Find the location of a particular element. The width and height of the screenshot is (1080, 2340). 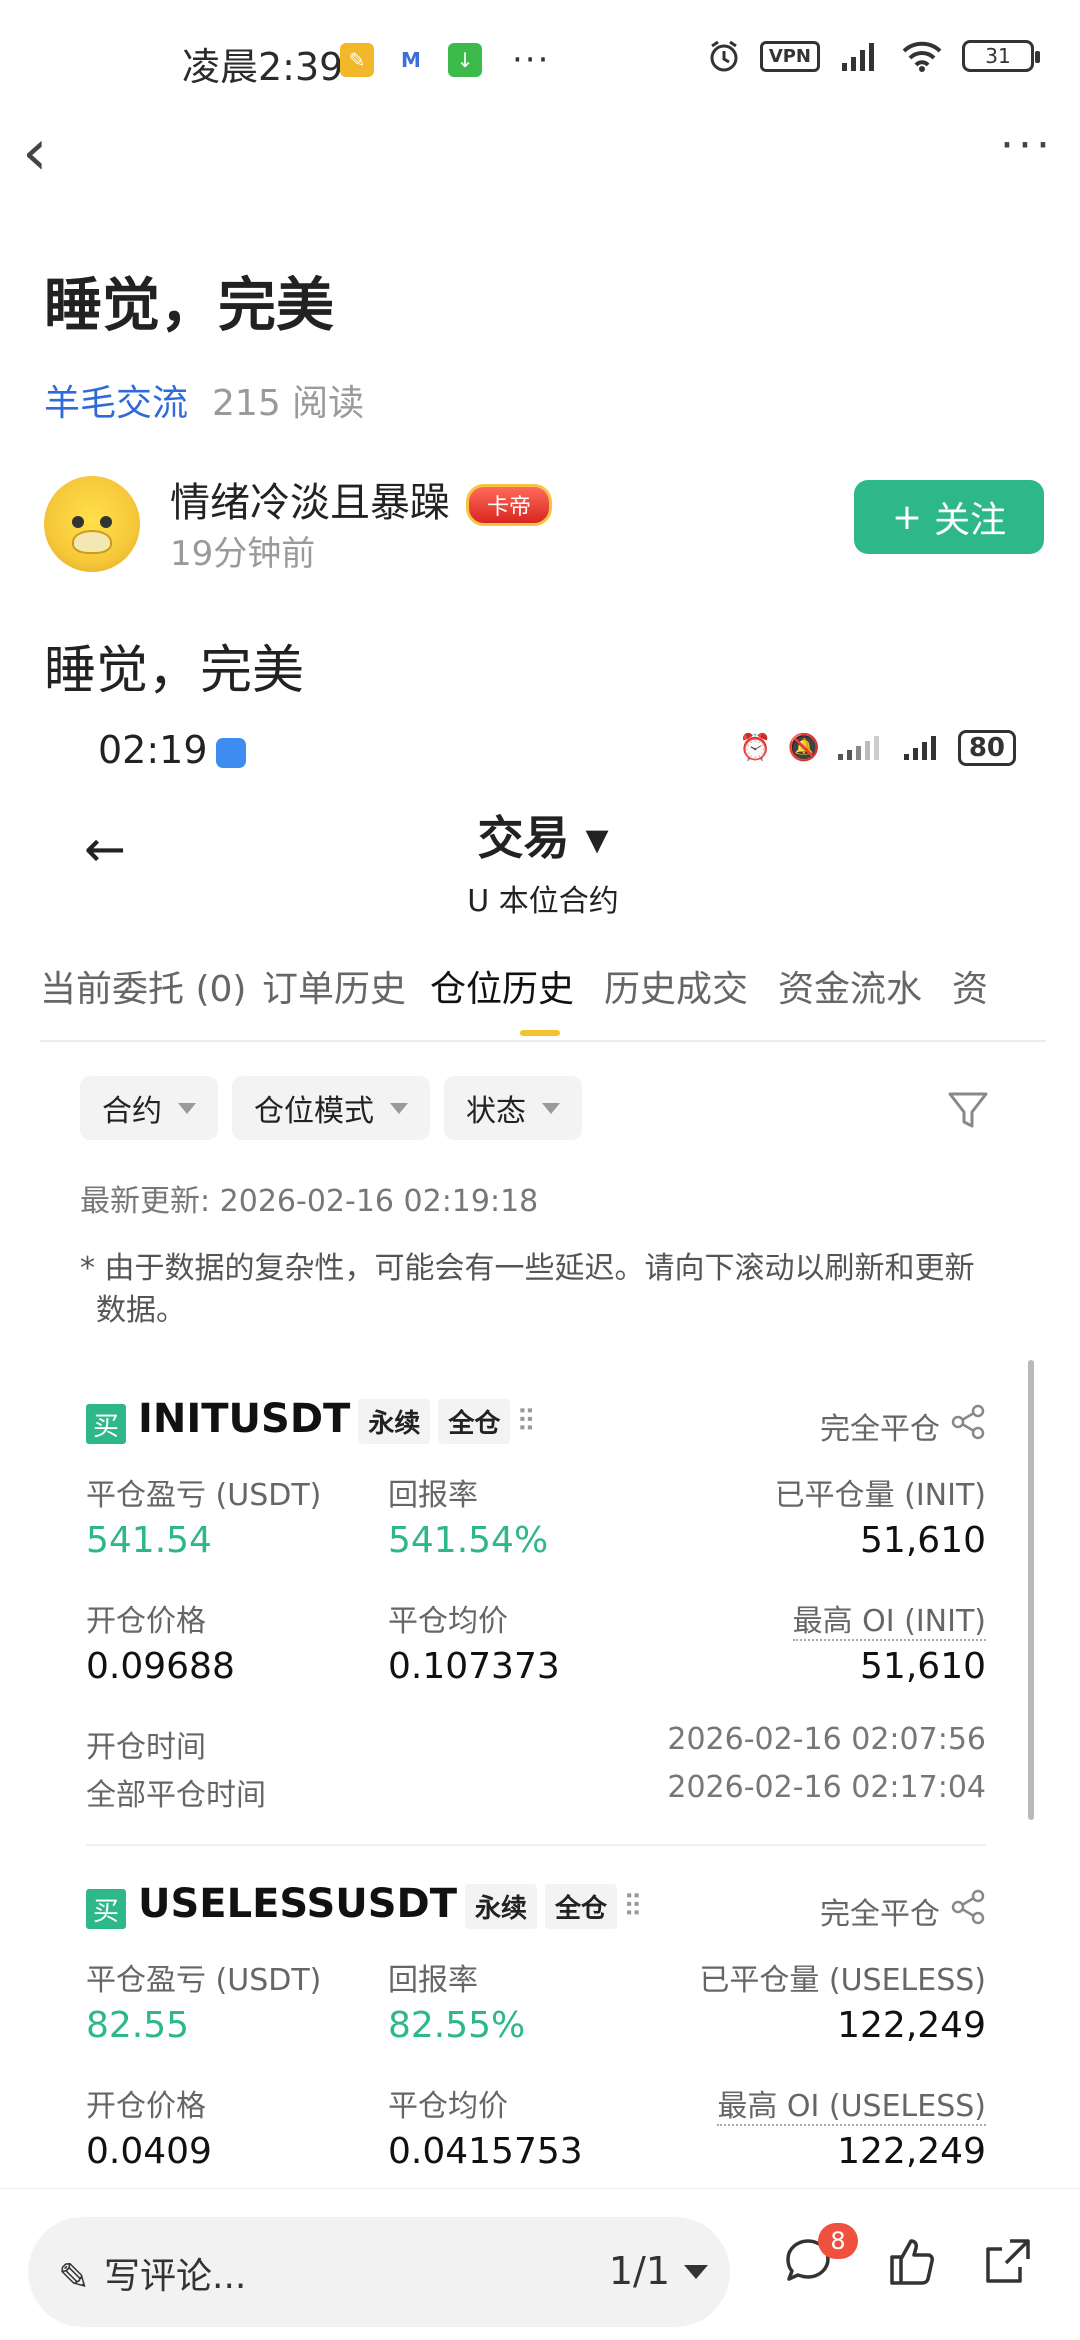

roi-value: 82.55% is located at coordinates (457, 2025).